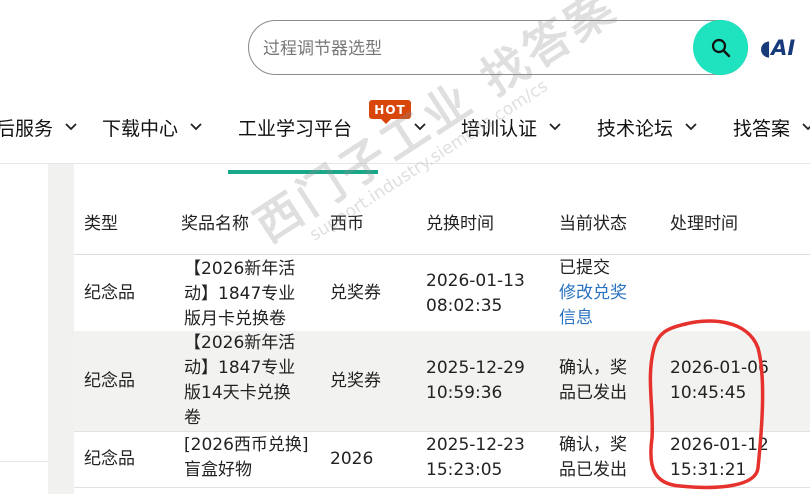 The height and width of the screenshot is (494, 810). Describe the element at coordinates (499, 128) in the screenshot. I see `nav-item-label: 培训认证` at that location.